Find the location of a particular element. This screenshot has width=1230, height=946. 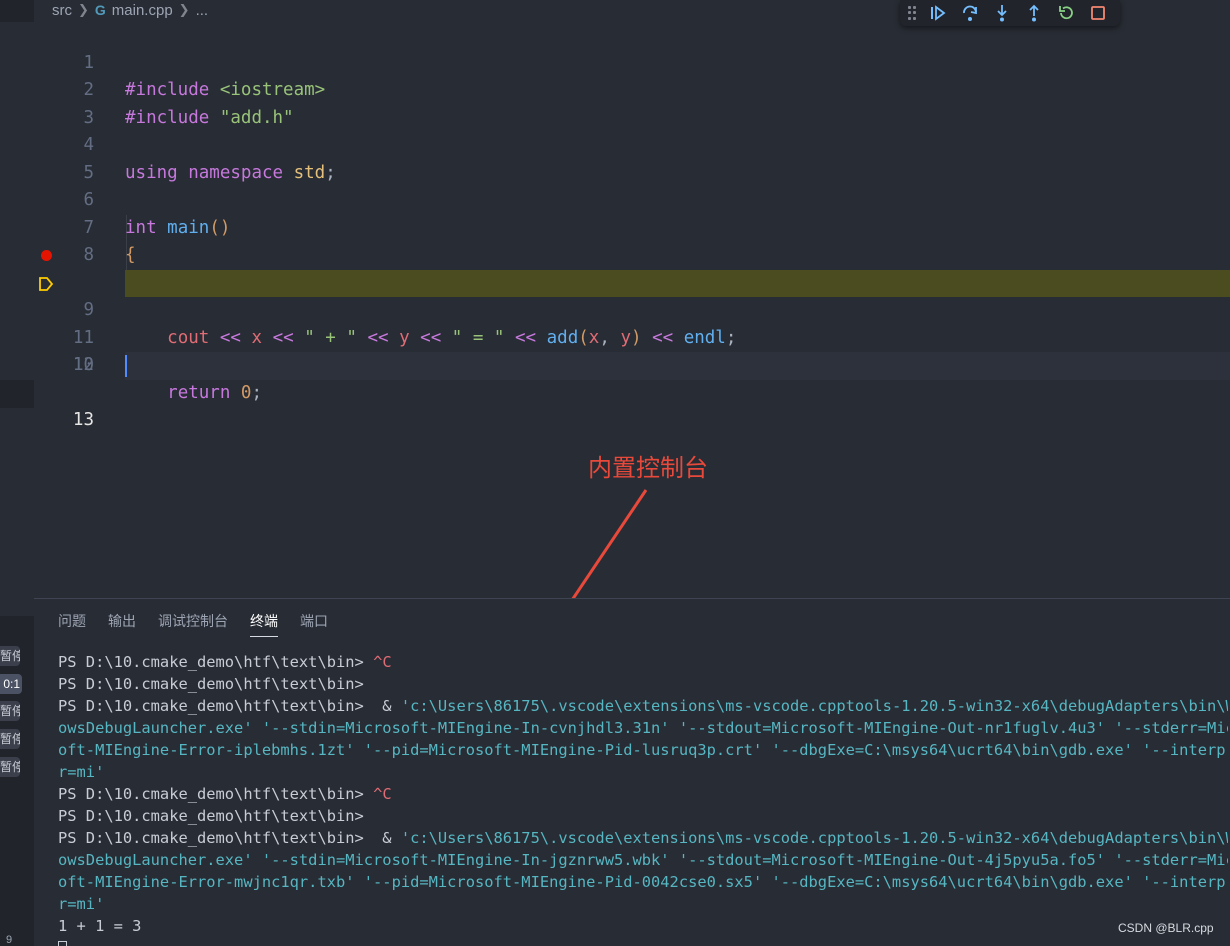

tab-output: 输出 is located at coordinates (122, 624).